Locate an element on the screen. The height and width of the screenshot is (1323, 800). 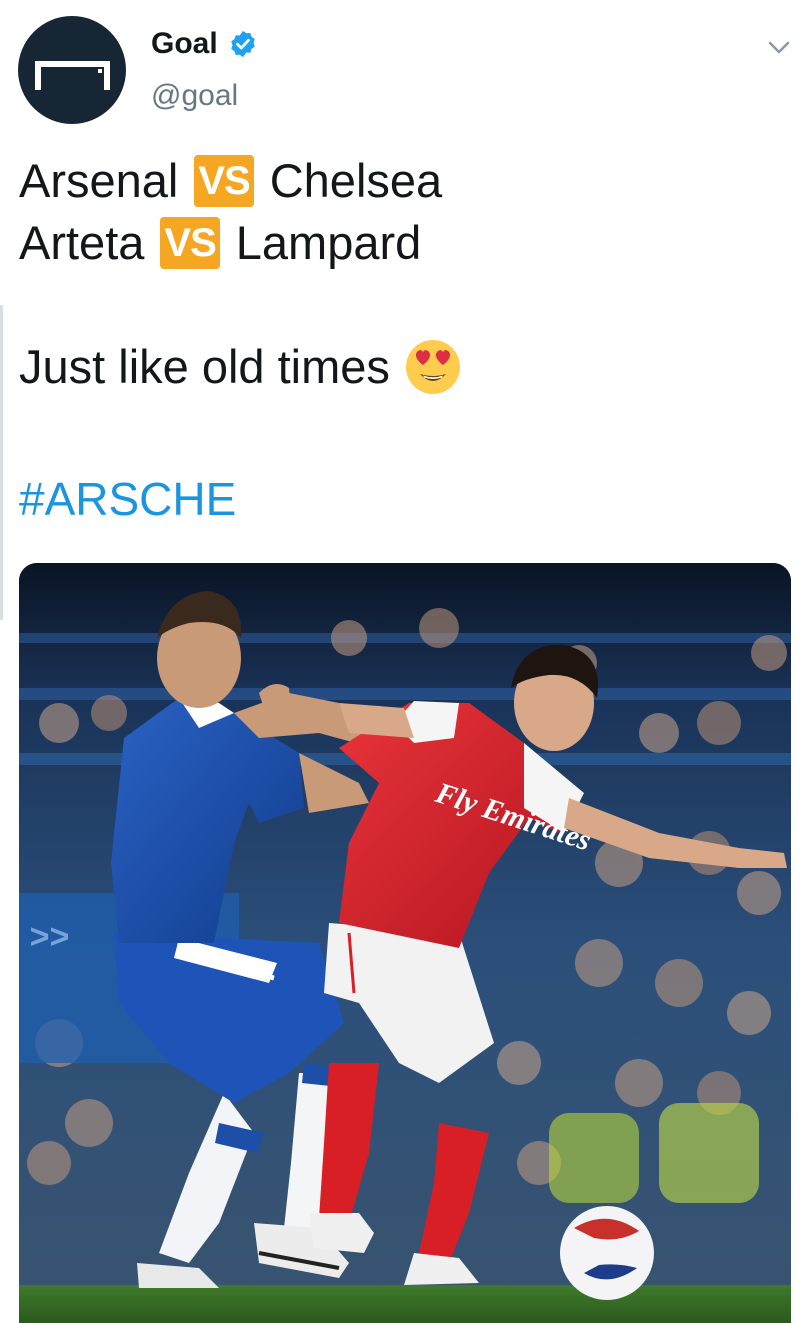
heart-eyes-emoji-icon is located at coordinates (433, 367).